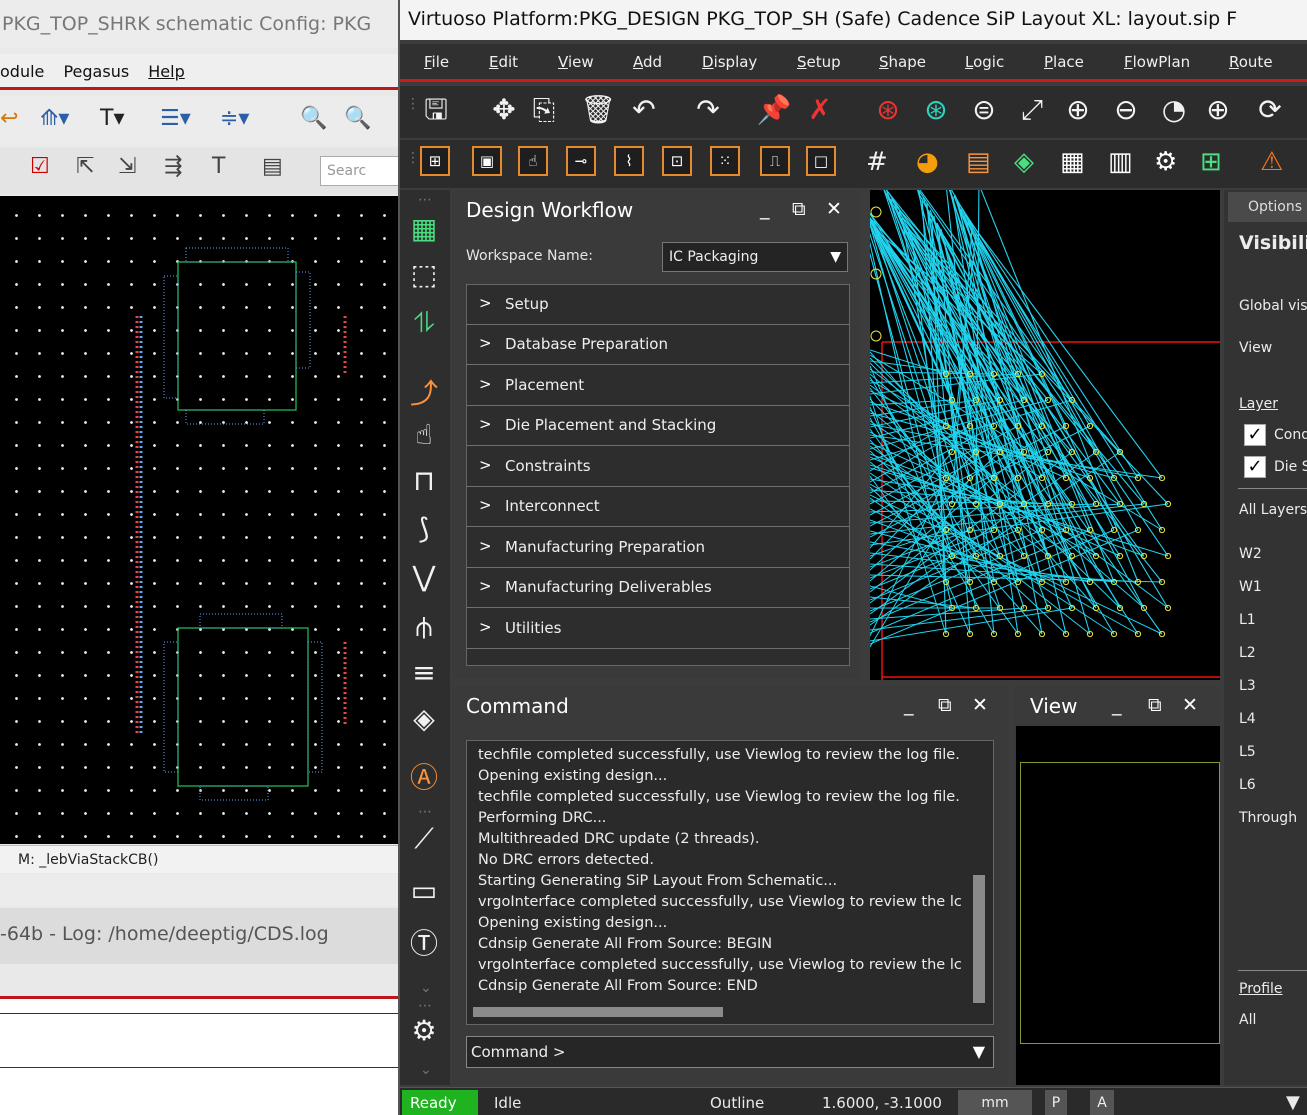  Describe the element at coordinates (1270, 110) in the screenshot. I see `redraw-icon: ⟳` at that location.